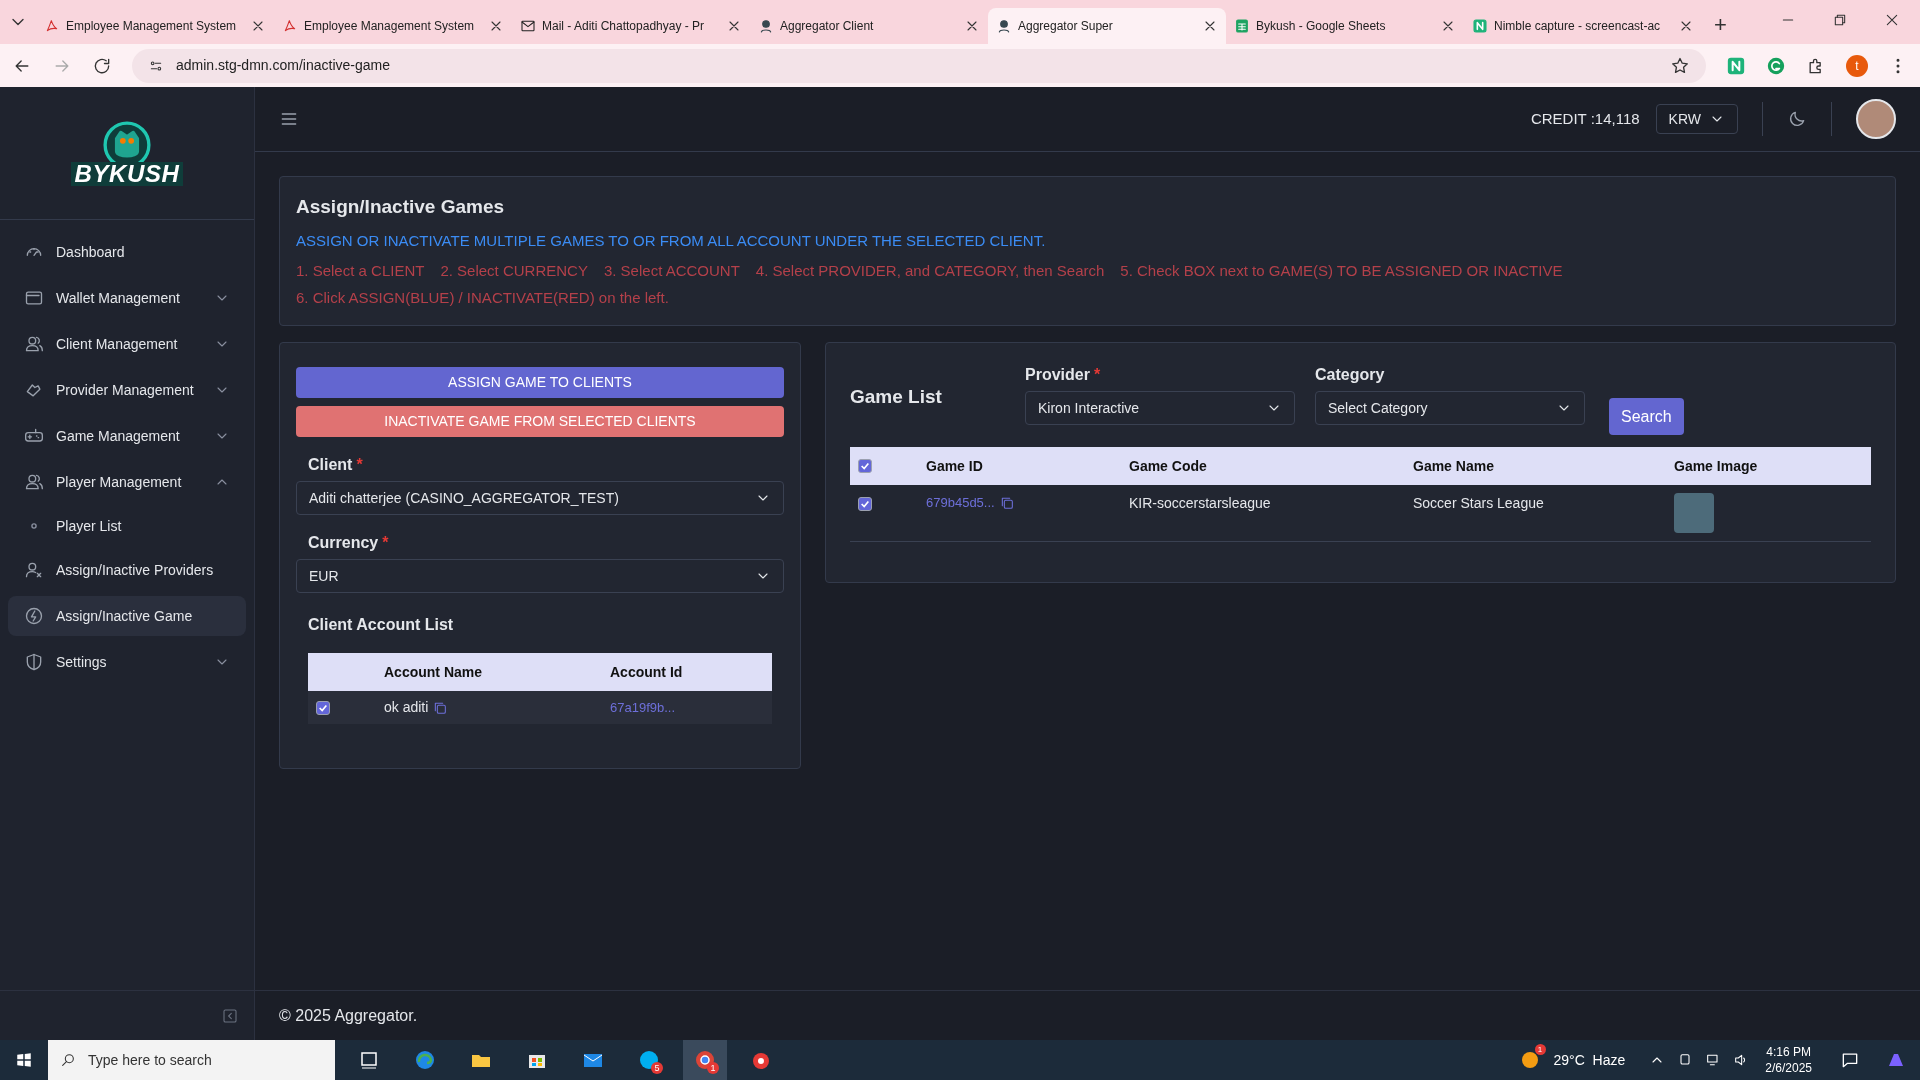 This screenshot has height=1080, width=1920. Describe the element at coordinates (647, 672) in the screenshot. I see `column-header: Account Id` at that location.